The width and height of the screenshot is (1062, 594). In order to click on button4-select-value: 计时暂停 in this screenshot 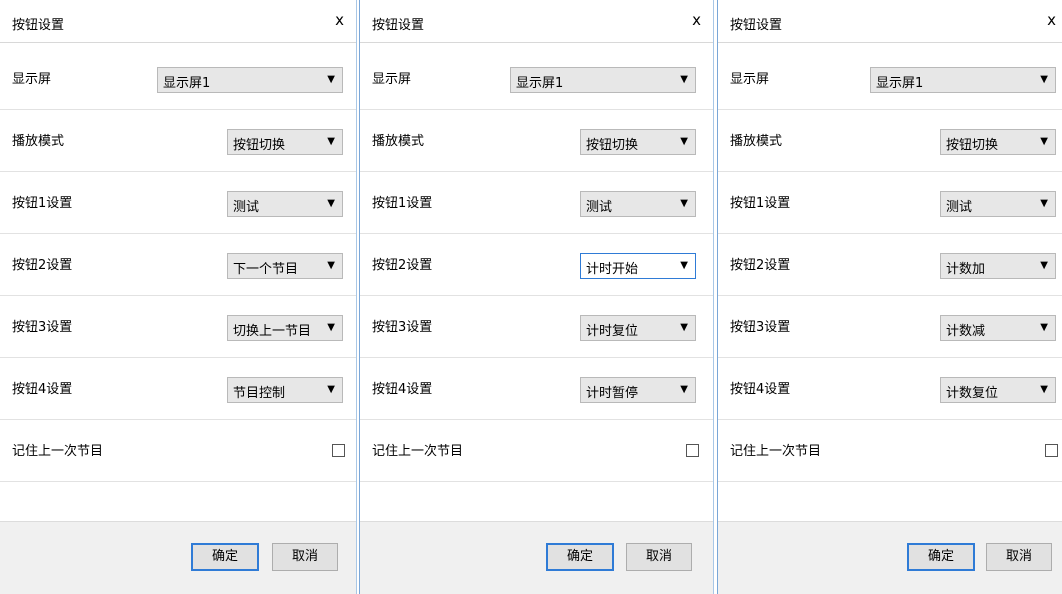, I will do `click(612, 393)`.